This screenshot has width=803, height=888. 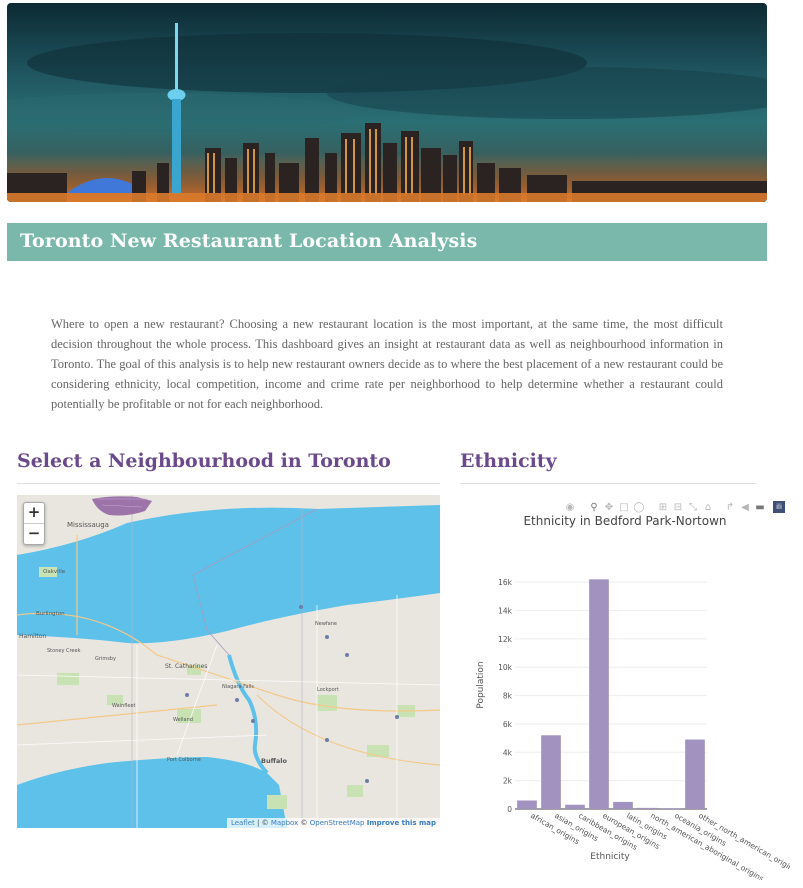 I want to click on ethnicity-section-divider, so click(x=608, y=483).